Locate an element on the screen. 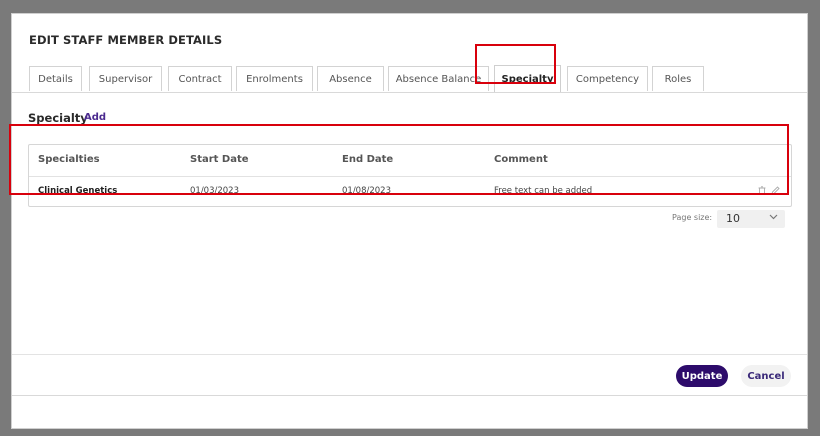  page-size-value: 10 is located at coordinates (733, 218).